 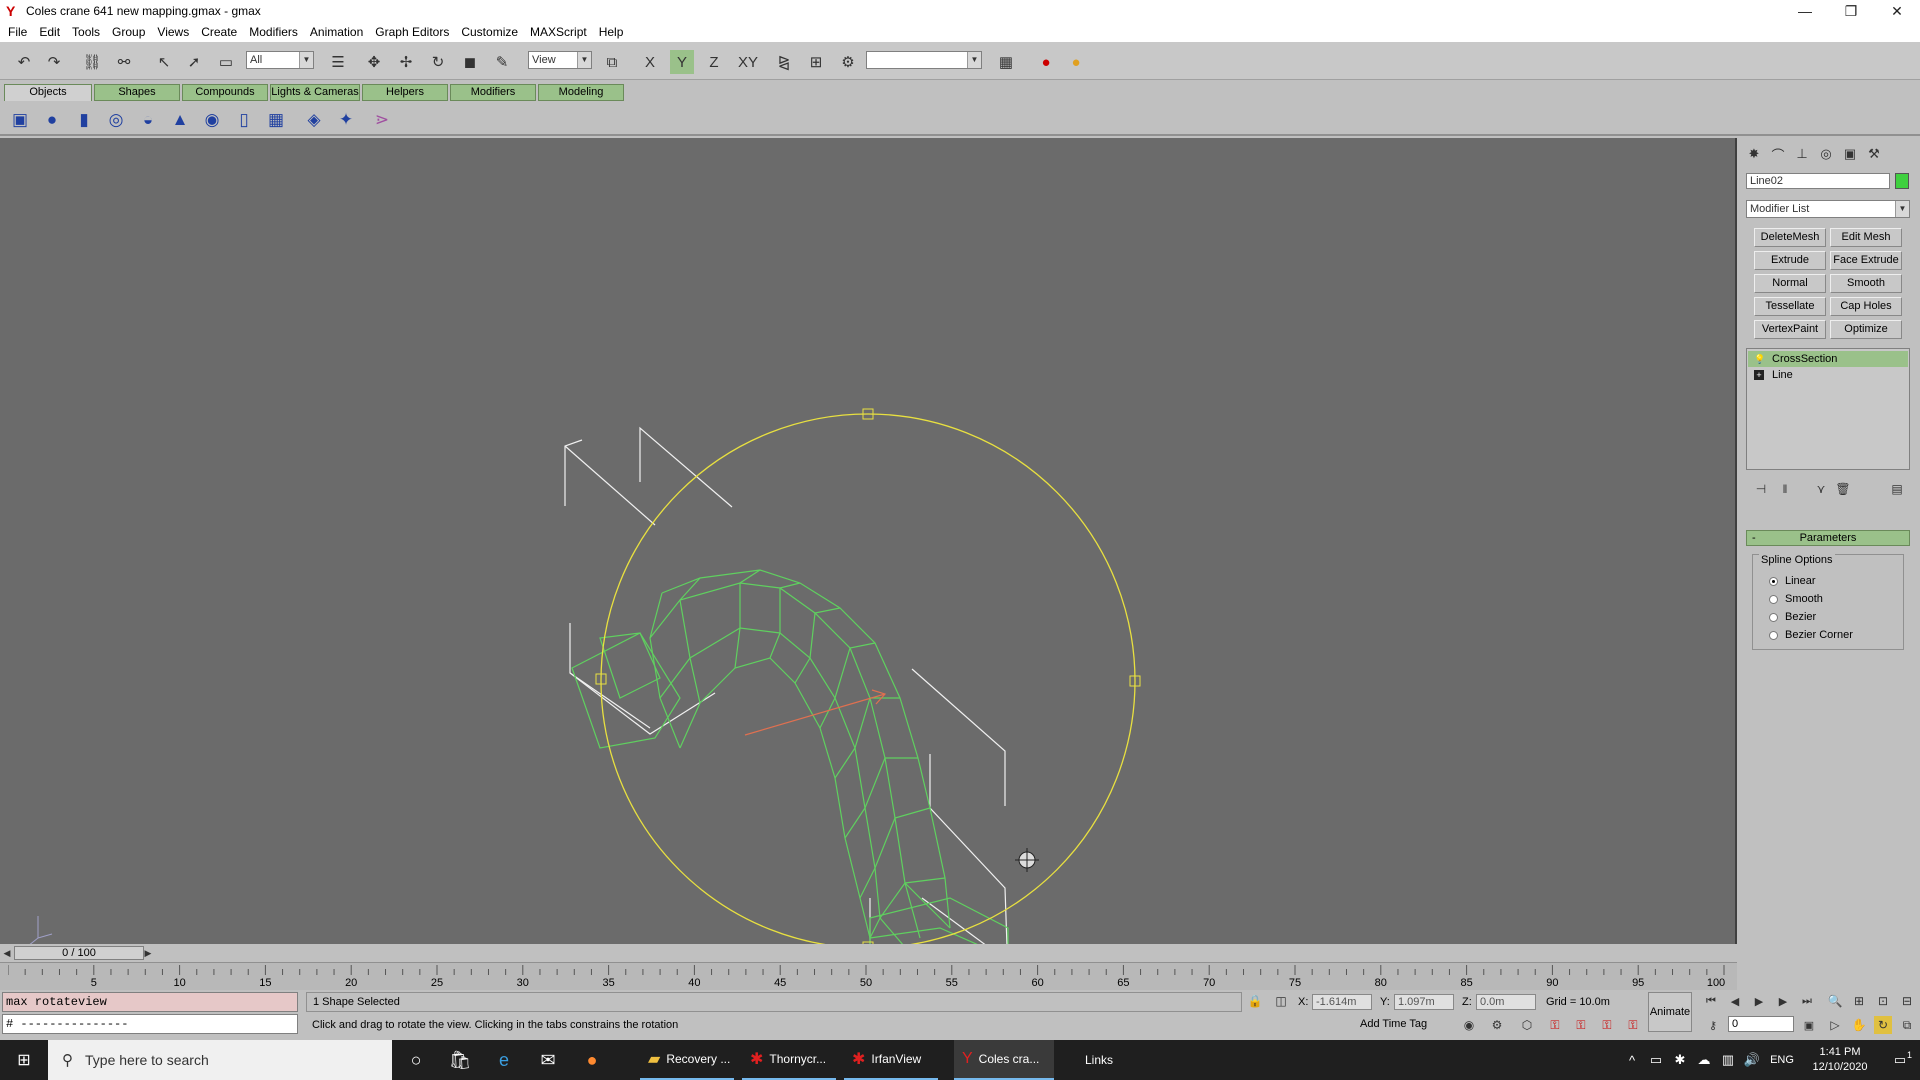 I want to click on hierarchy-panel-icon: ⊥, so click(x=1802, y=154).